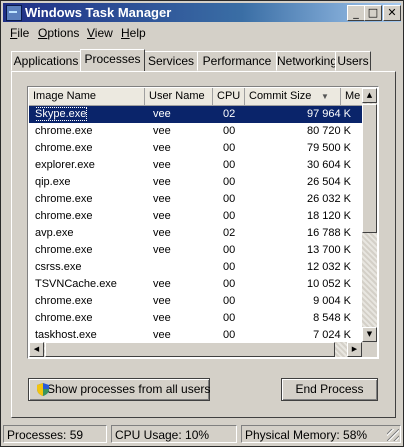  I want to click on horizontal-scrollbar: ◀ ▶, so click(195, 349).